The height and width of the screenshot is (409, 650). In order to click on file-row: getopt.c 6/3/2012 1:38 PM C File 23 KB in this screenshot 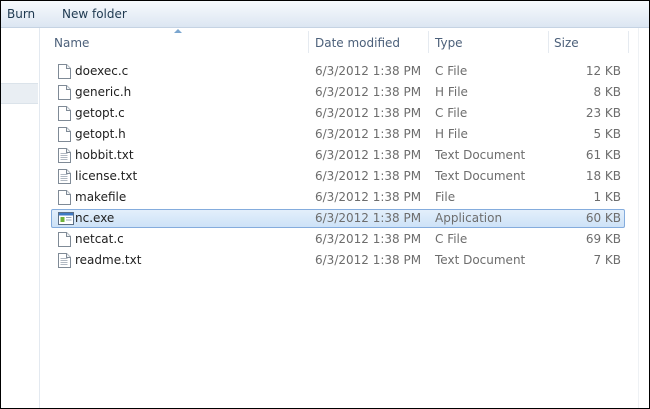, I will do `click(338, 113)`.